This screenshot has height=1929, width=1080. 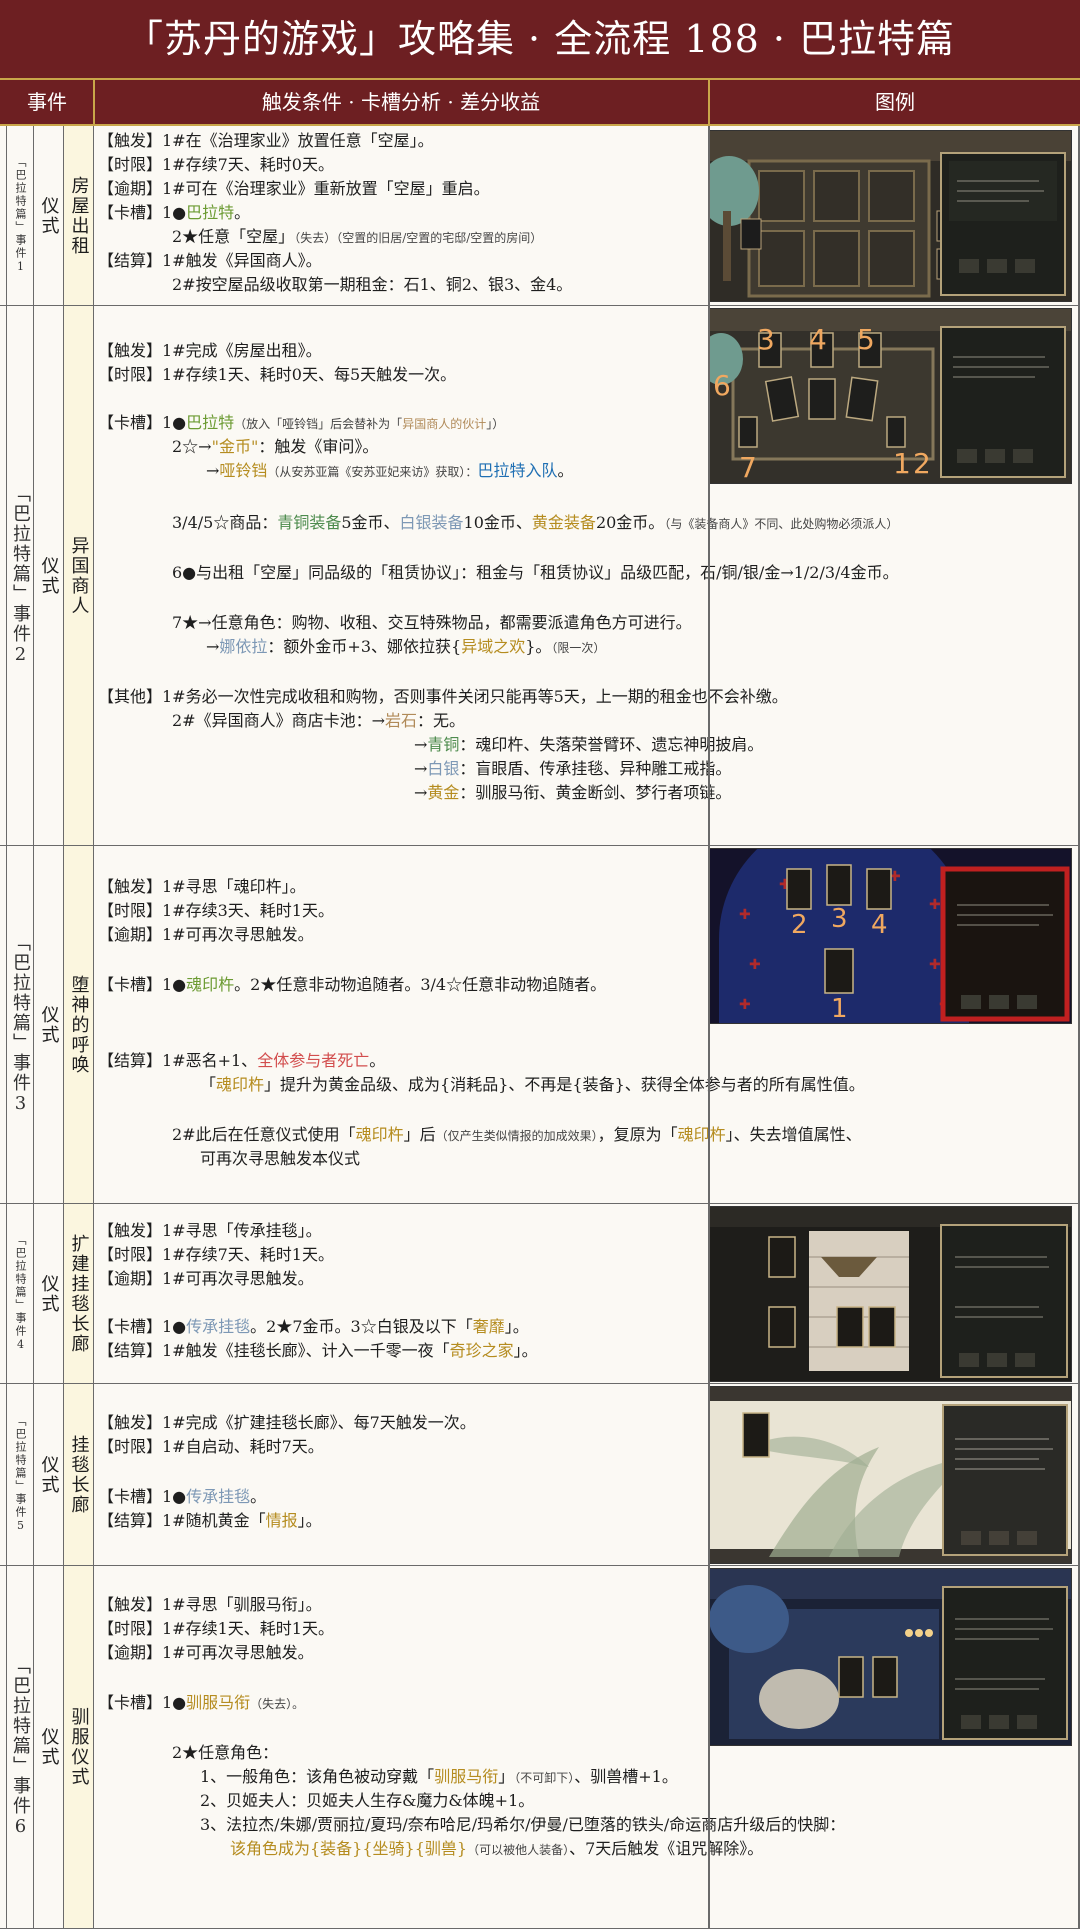 What do you see at coordinates (210, 1604) in the screenshot?
I see `trigger-line: 【触发】1#寻思「驯服马衔」。` at bounding box center [210, 1604].